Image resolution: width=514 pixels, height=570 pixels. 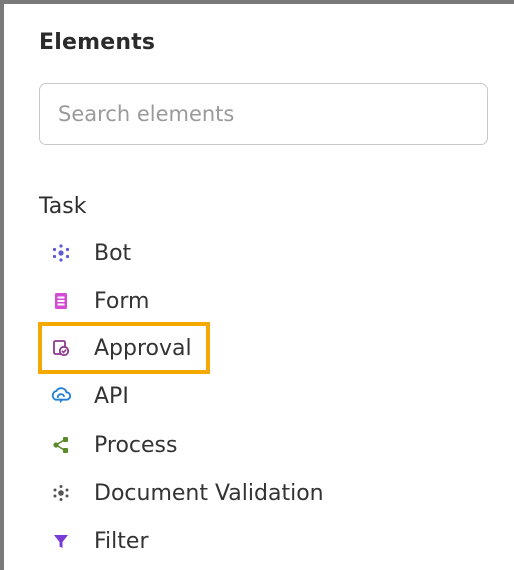 What do you see at coordinates (89, 396) in the screenshot?
I see `element-item-api: API` at bounding box center [89, 396].